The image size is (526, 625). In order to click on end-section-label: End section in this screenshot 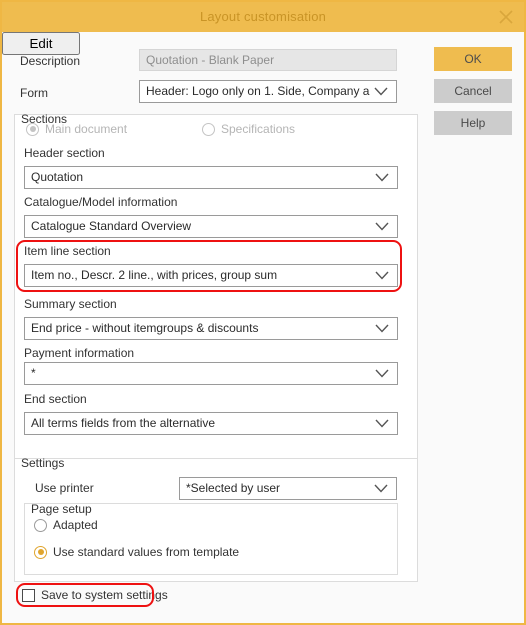, I will do `click(55, 399)`.